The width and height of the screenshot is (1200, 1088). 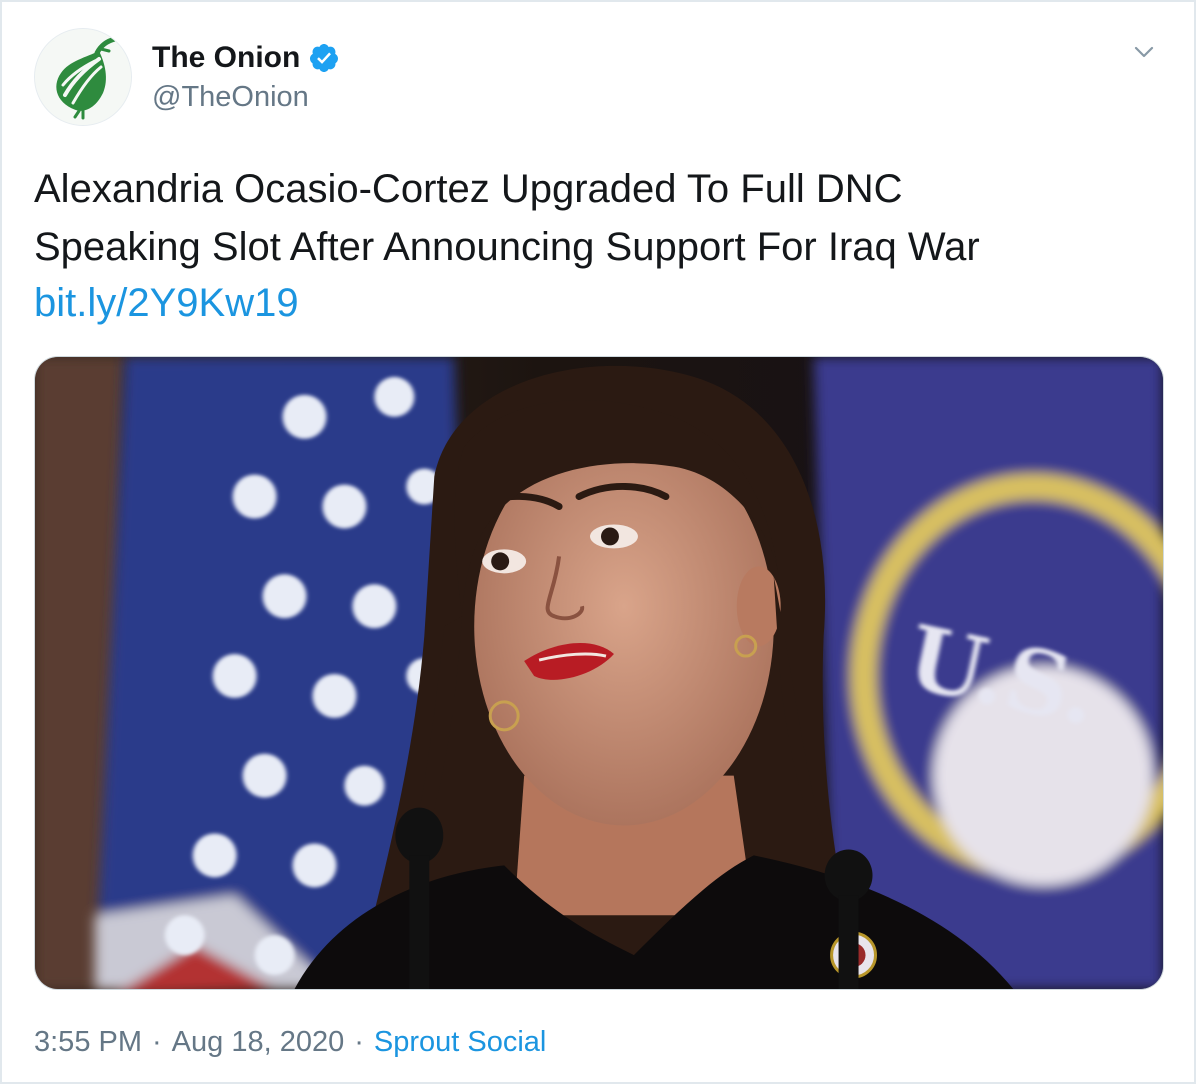 I want to click on tweet-meta: 3:55 PM · Aug 18, 2020 · Sprout Social, so click(x=290, y=1042).